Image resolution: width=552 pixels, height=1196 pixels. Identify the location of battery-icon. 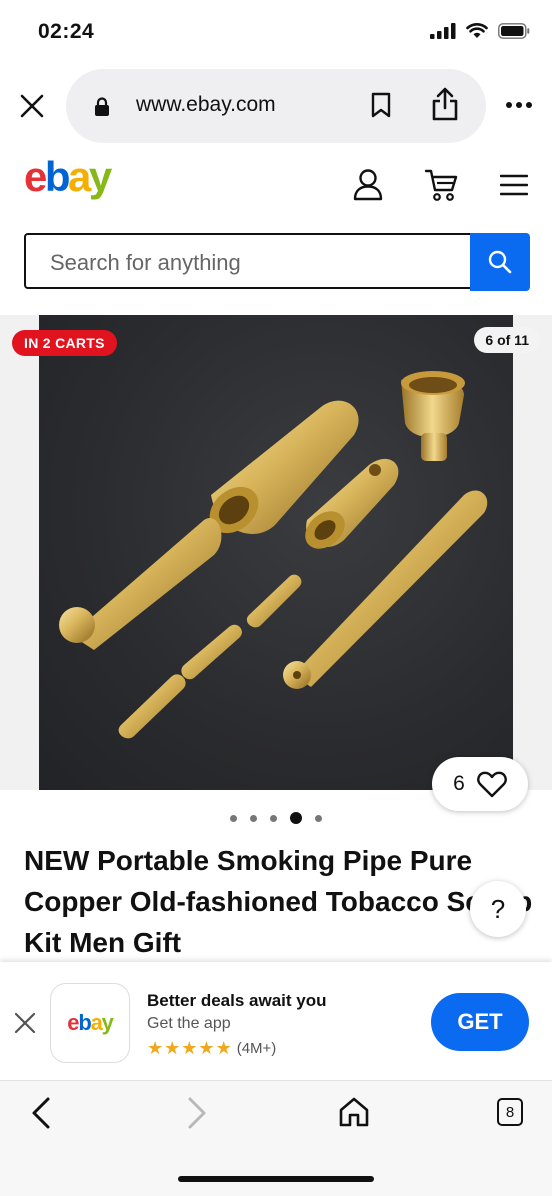
(514, 30).